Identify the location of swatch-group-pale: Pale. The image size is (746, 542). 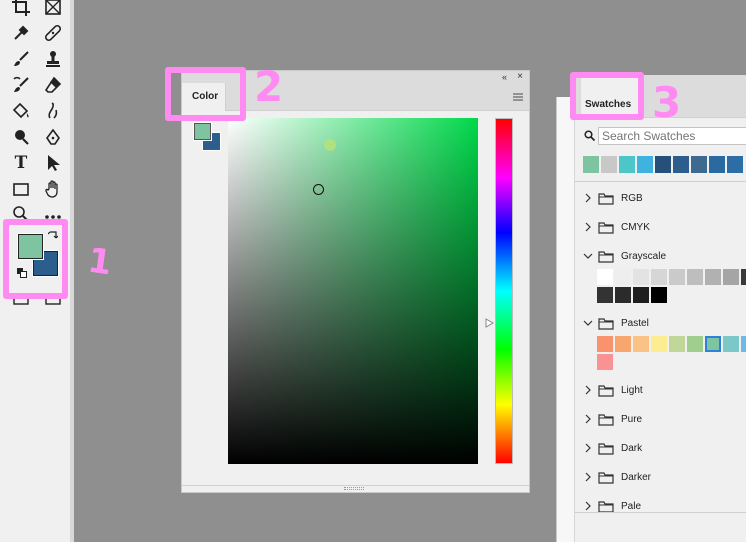
(612, 506).